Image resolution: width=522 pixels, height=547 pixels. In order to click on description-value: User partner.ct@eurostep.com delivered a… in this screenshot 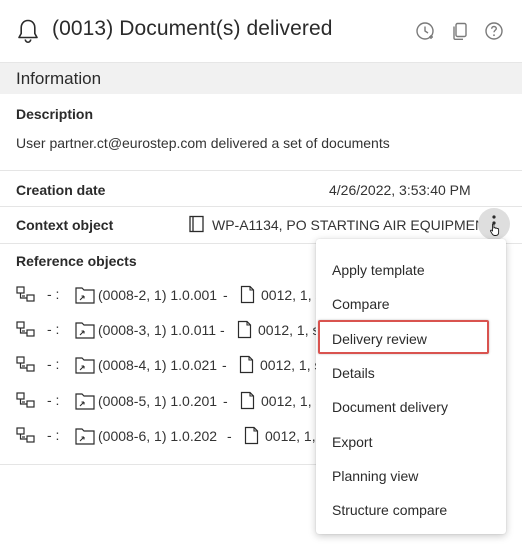, I will do `click(203, 143)`.